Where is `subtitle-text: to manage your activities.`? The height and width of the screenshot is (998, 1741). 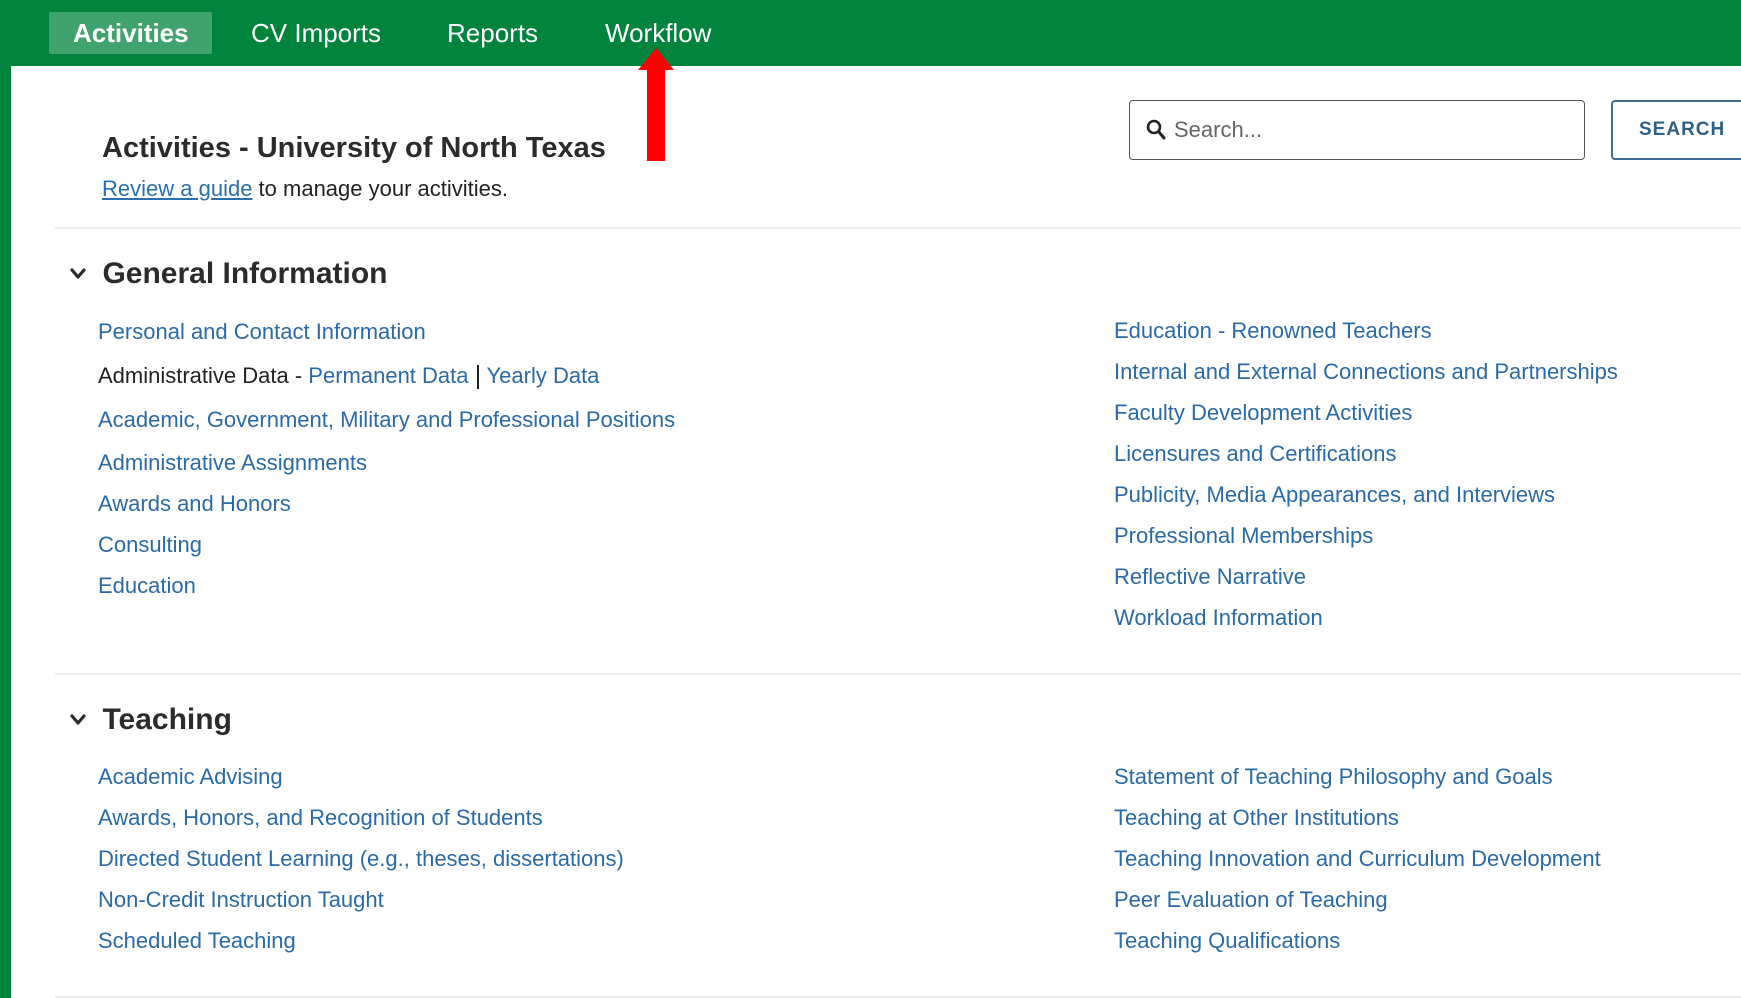
subtitle-text: to manage your activities. is located at coordinates (380, 188).